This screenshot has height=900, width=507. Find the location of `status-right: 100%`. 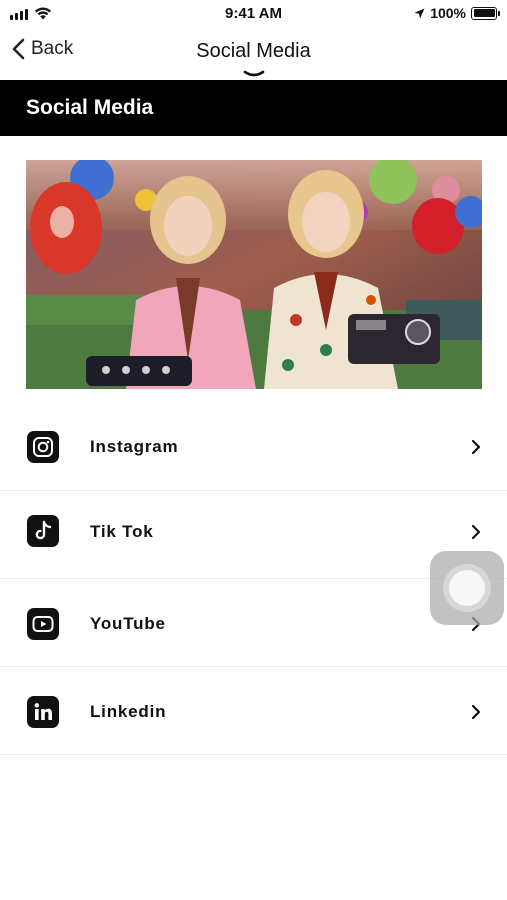

status-right: 100% is located at coordinates (457, 13).